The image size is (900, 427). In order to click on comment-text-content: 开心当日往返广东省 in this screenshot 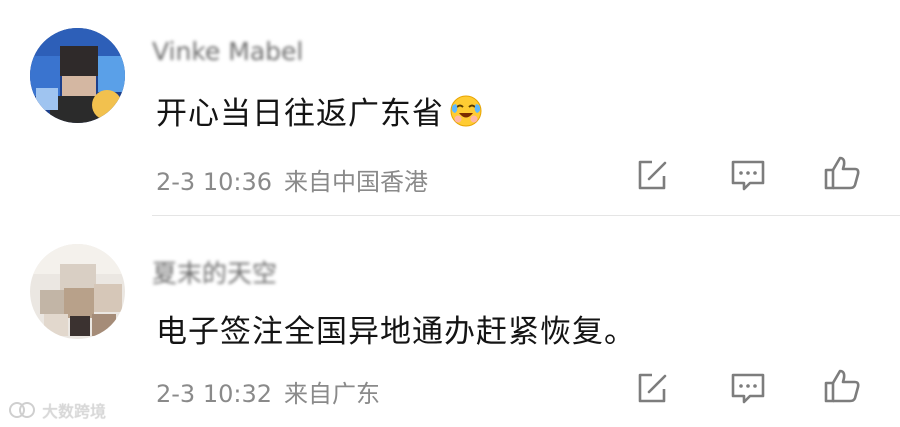, I will do `click(300, 114)`.